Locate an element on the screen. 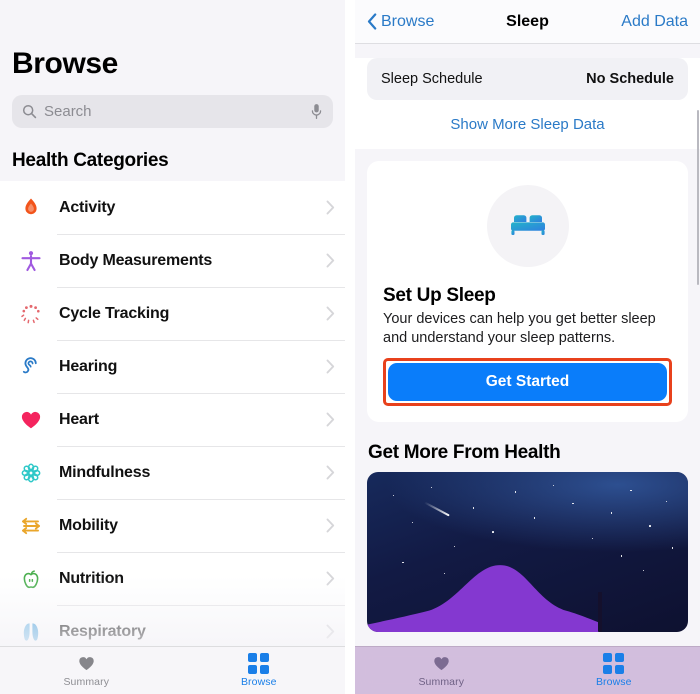 The height and width of the screenshot is (694, 700). screen-divider is located at coordinates (350, 347).